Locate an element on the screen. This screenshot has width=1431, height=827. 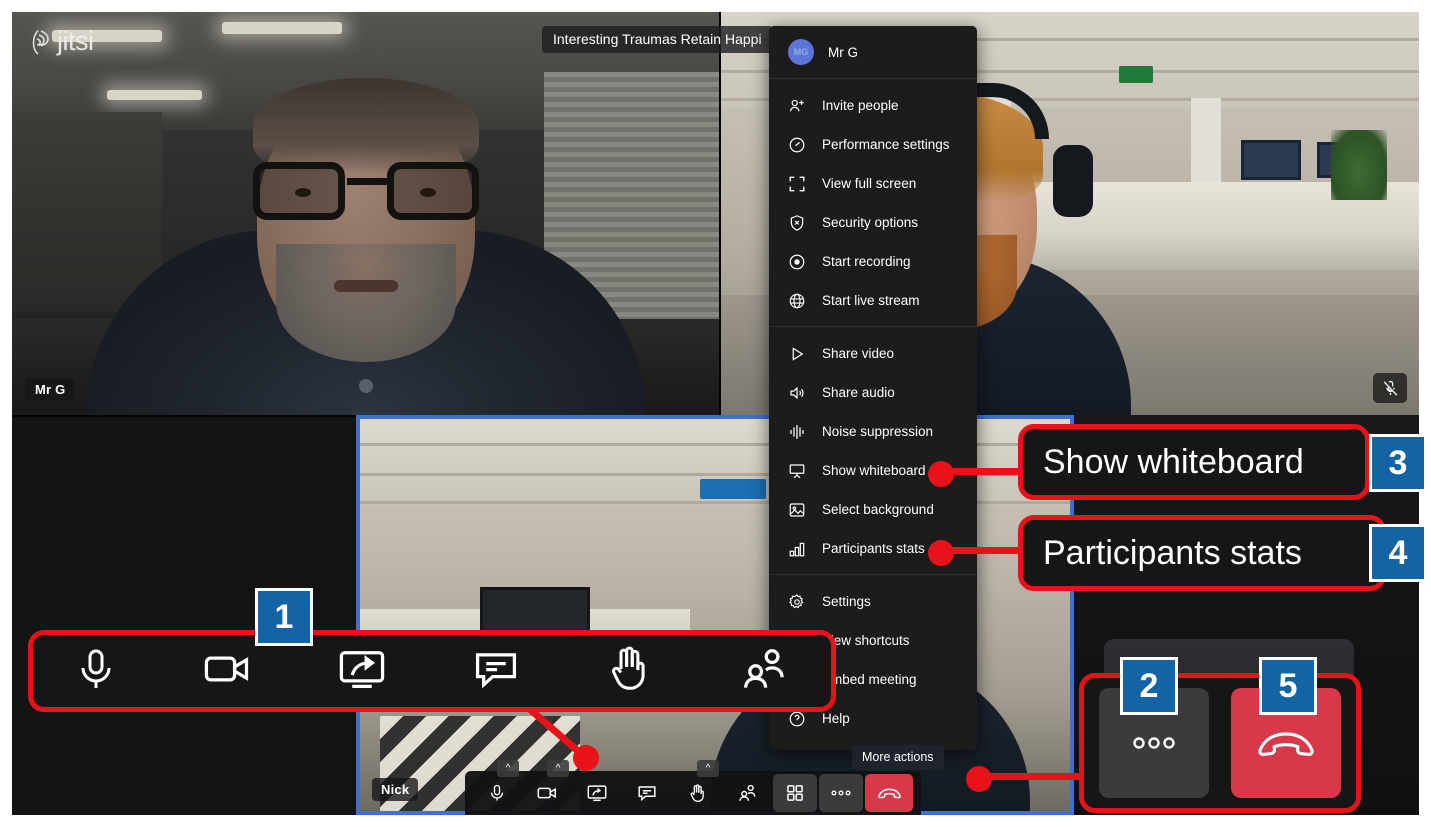
office-plant is located at coordinates (1359, 165).